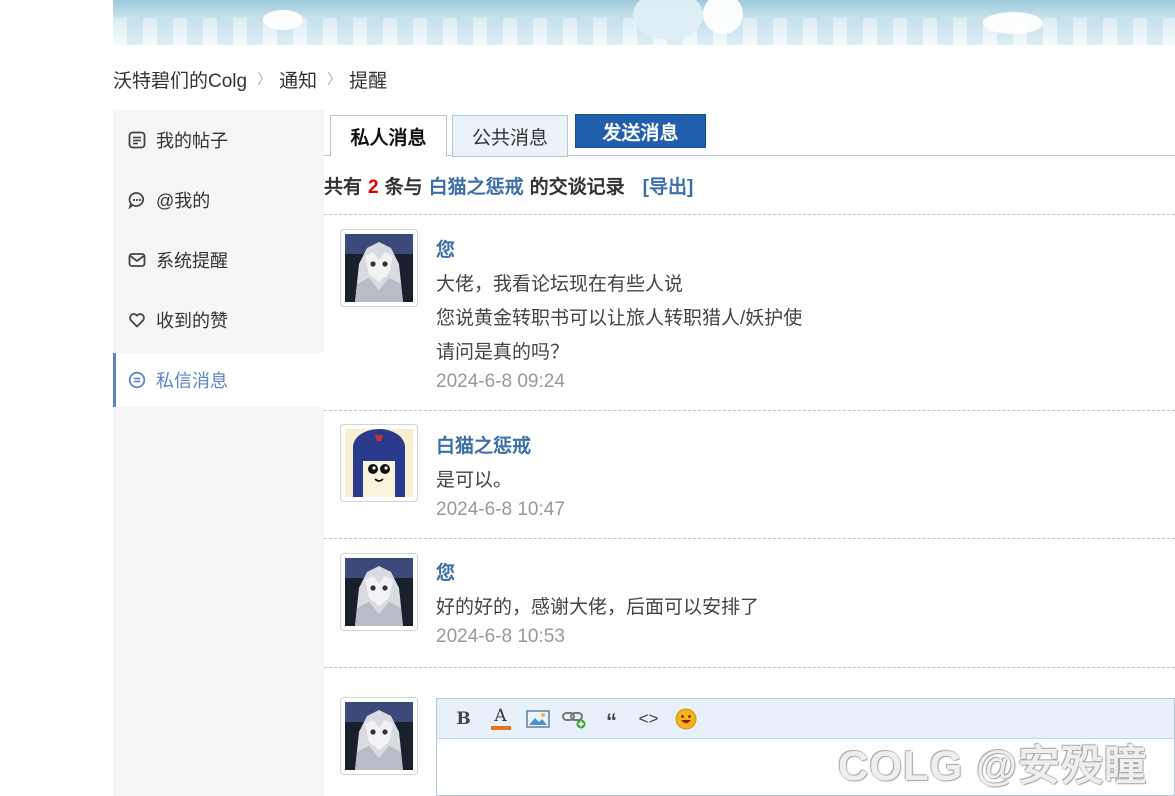  Describe the element at coordinates (463, 719) in the screenshot. I see `bold-icon: B` at that location.